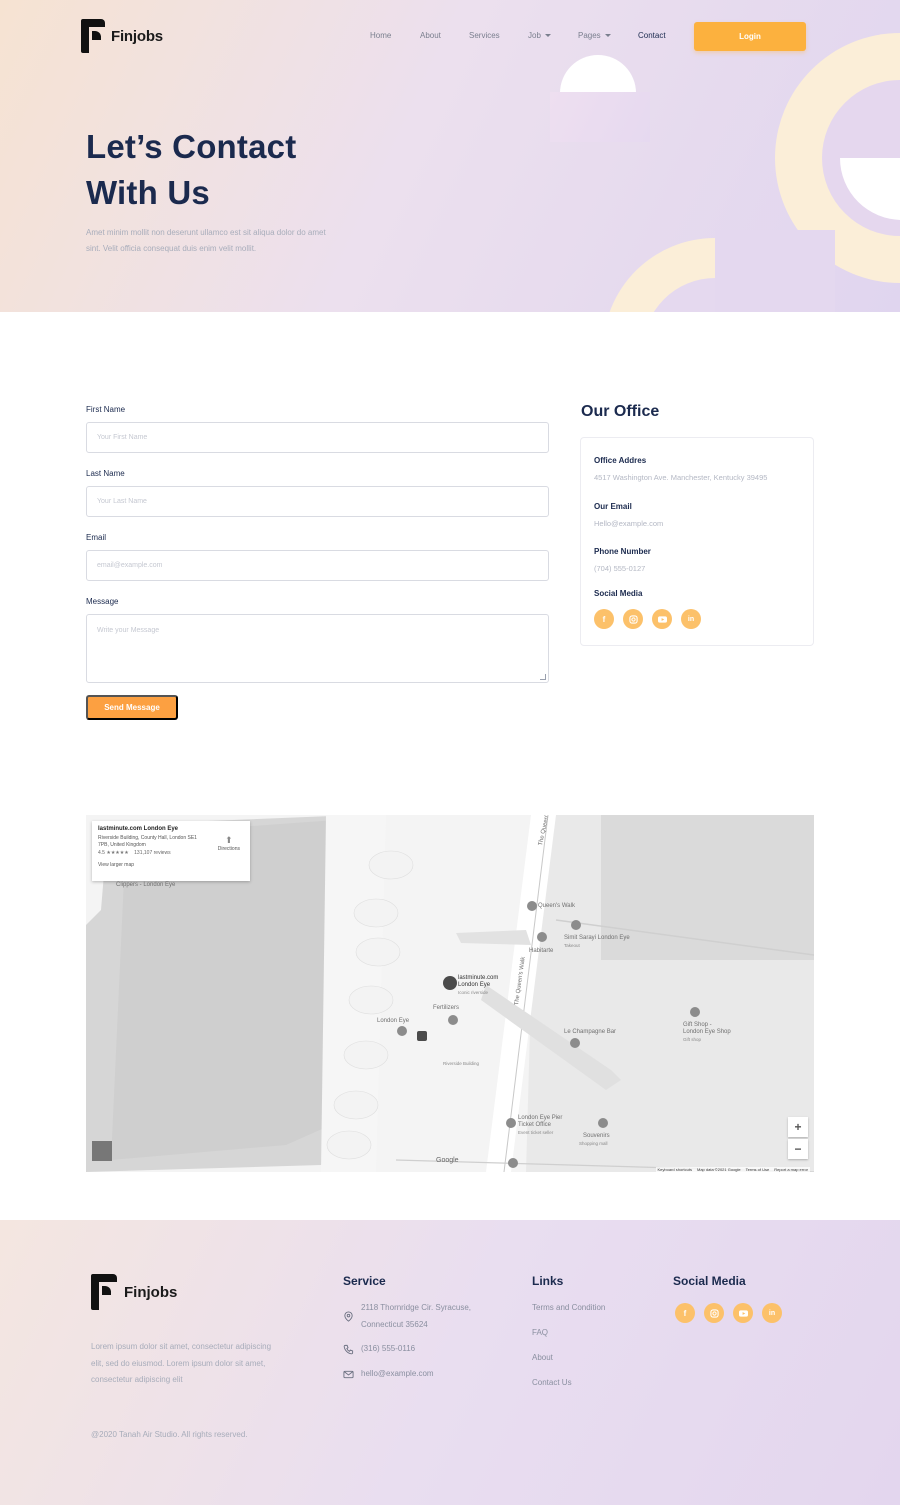 The image size is (900, 1505). I want to click on message-label: Message, so click(102, 601).